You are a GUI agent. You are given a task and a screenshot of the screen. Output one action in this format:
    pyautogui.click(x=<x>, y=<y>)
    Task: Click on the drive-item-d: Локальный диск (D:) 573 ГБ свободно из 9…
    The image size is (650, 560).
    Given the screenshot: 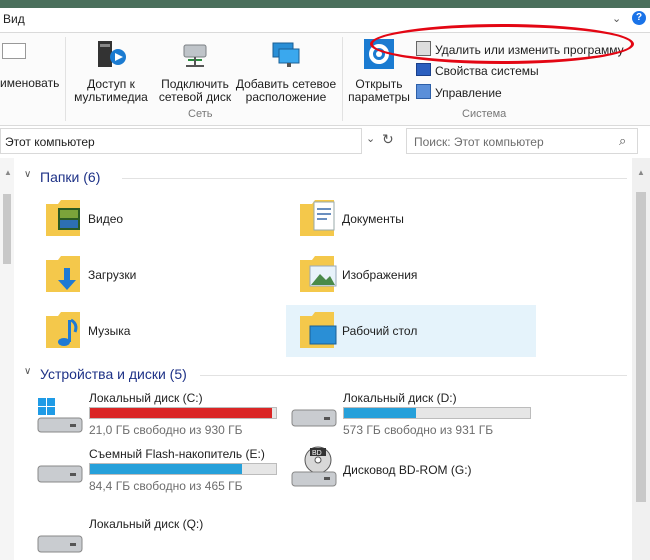 What is the action you would take?
    pyautogui.click(x=413, y=416)
    